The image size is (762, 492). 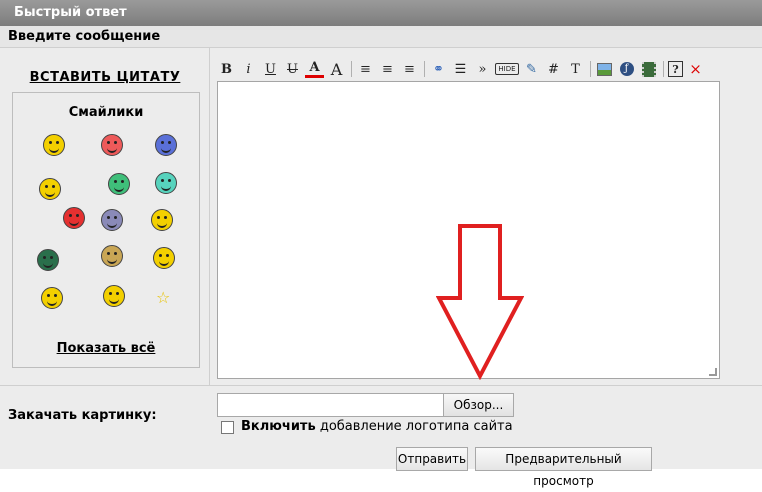 What do you see at coordinates (482, 69) in the screenshot?
I see `quote-button: »` at bounding box center [482, 69].